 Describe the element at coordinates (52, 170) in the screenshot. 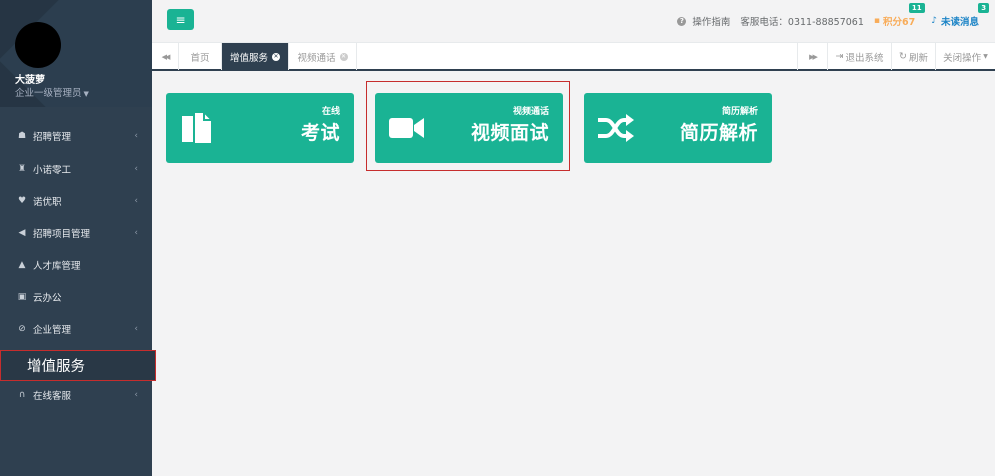

I see `sidebar-item-label: 小诺零工` at that location.